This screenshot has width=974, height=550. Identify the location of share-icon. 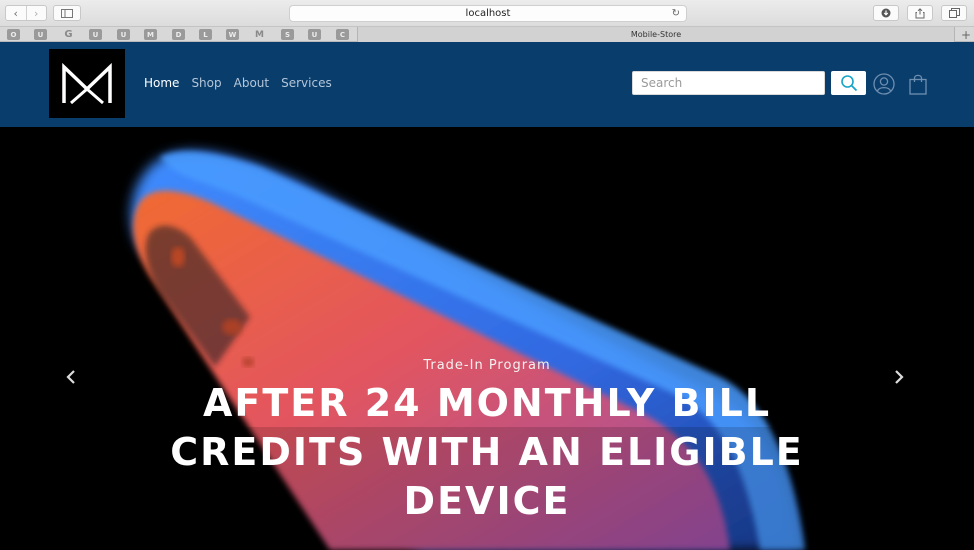
(920, 12).